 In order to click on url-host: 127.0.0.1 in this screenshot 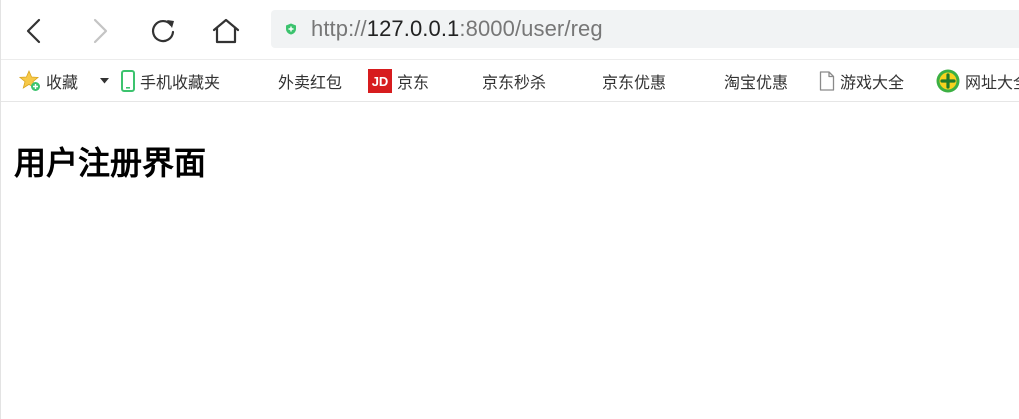, I will do `click(413, 28)`.